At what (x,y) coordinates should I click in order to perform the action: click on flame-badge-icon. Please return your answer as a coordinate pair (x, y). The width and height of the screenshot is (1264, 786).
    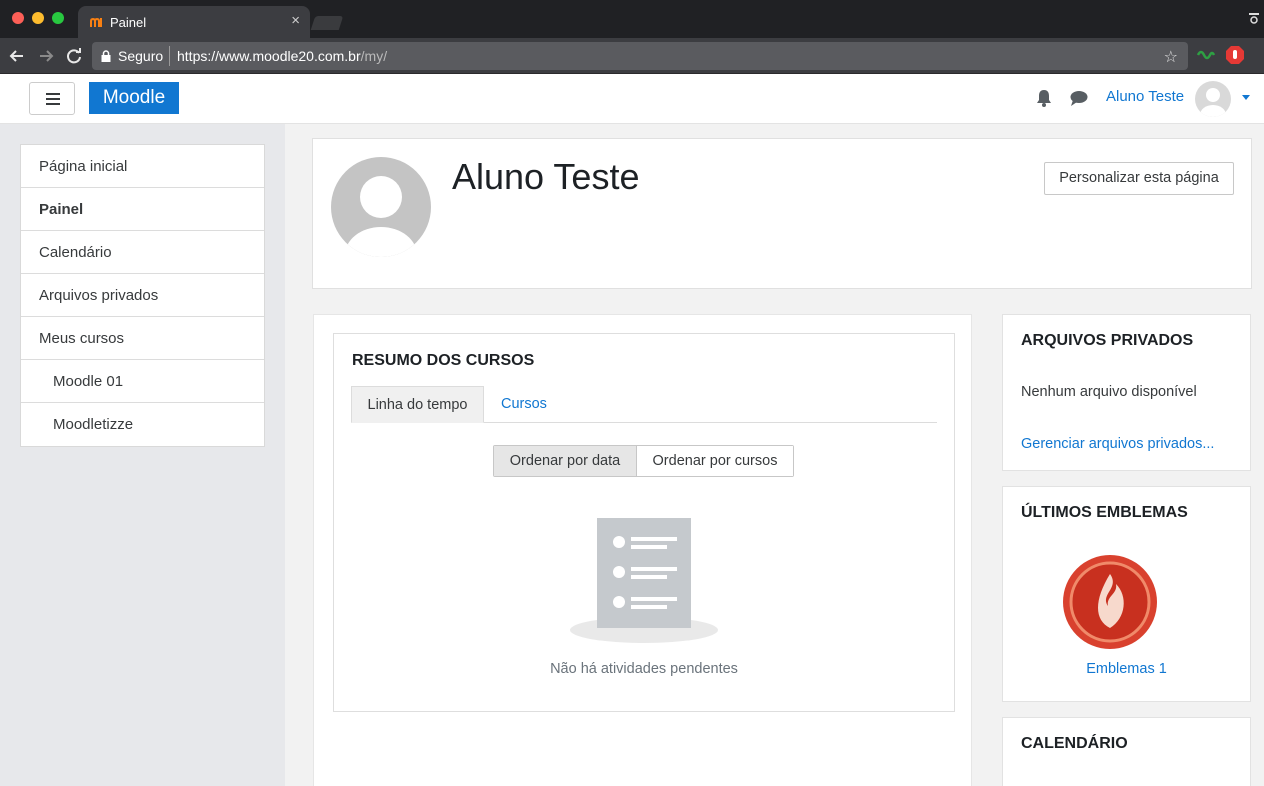
    Looking at the image, I should click on (1110, 602).